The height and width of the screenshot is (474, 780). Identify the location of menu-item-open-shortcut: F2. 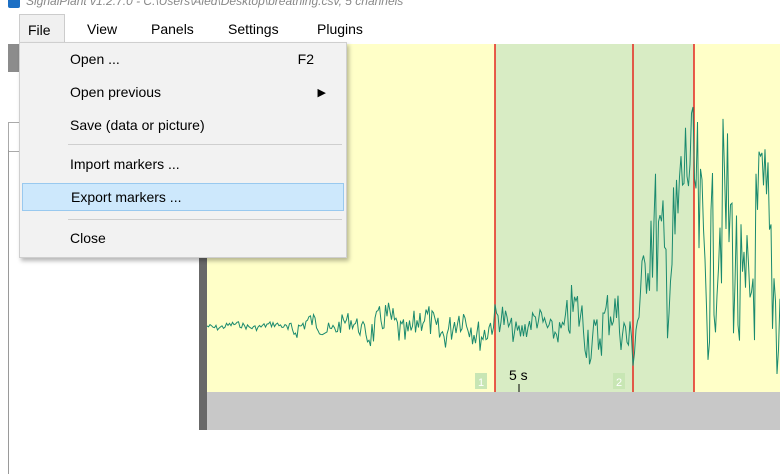
(305, 59).